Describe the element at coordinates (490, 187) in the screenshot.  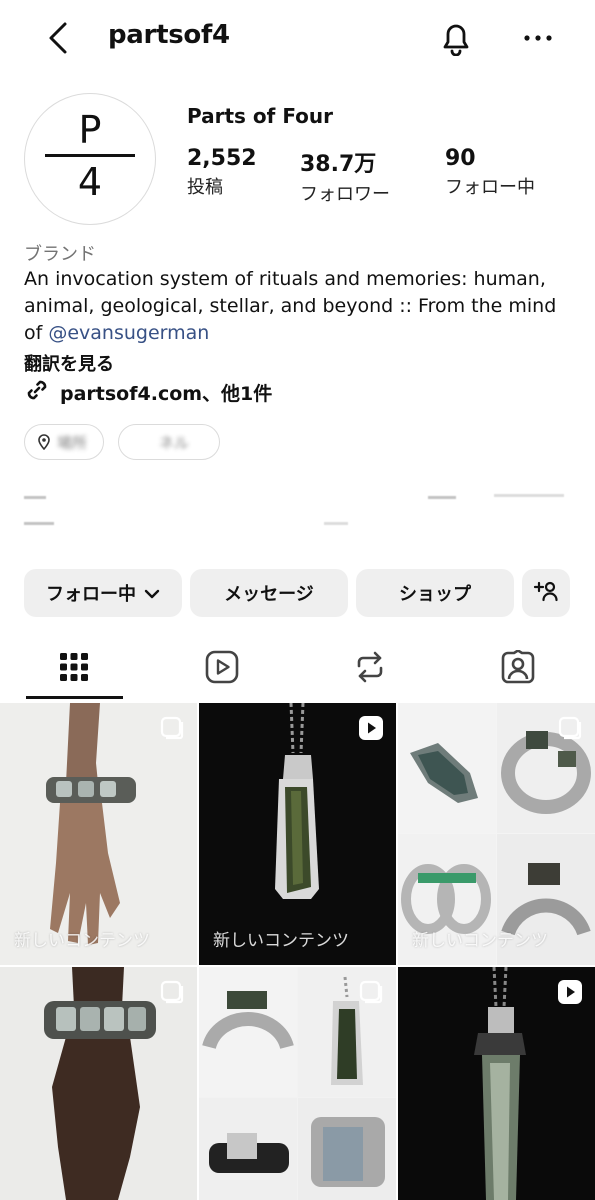
I see `stat-label: フォロー中` at that location.